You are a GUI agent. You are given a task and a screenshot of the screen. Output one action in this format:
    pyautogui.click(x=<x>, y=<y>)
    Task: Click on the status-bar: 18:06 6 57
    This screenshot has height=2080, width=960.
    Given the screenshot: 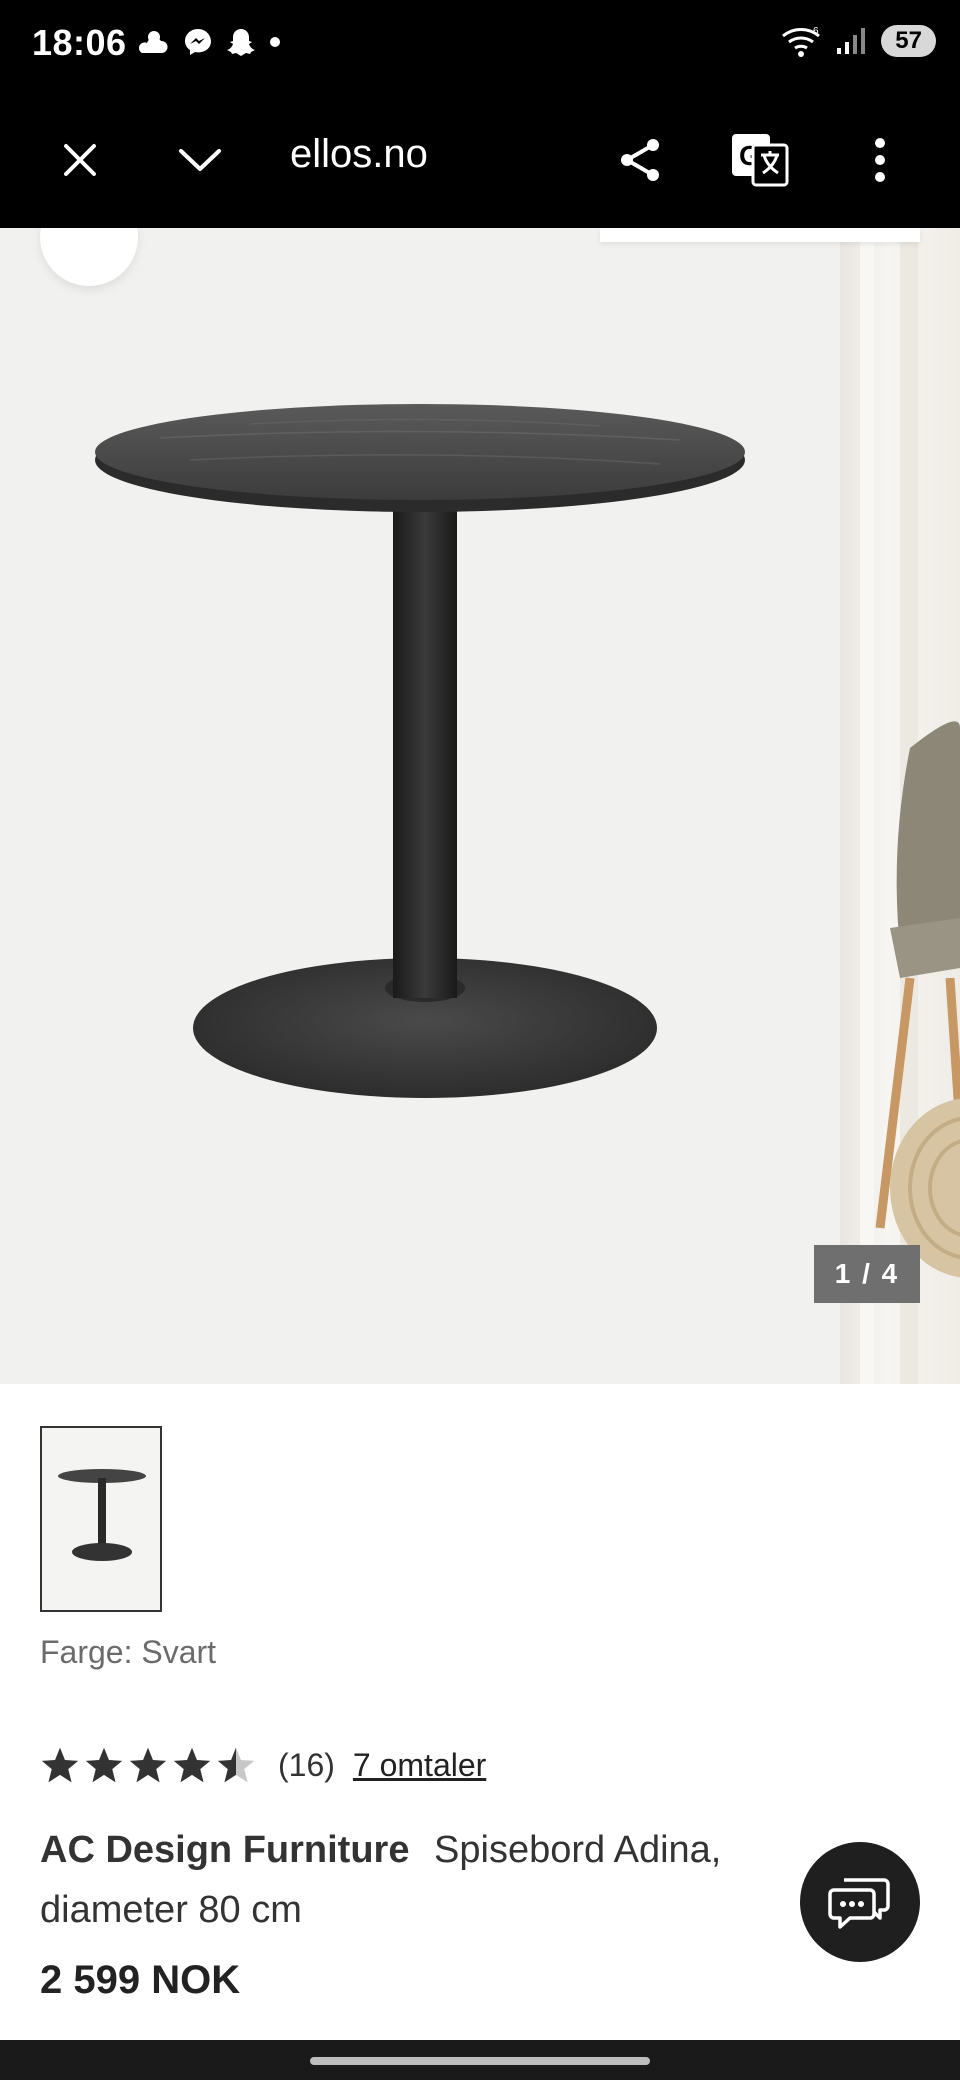 What is the action you would take?
    pyautogui.click(x=480, y=46)
    